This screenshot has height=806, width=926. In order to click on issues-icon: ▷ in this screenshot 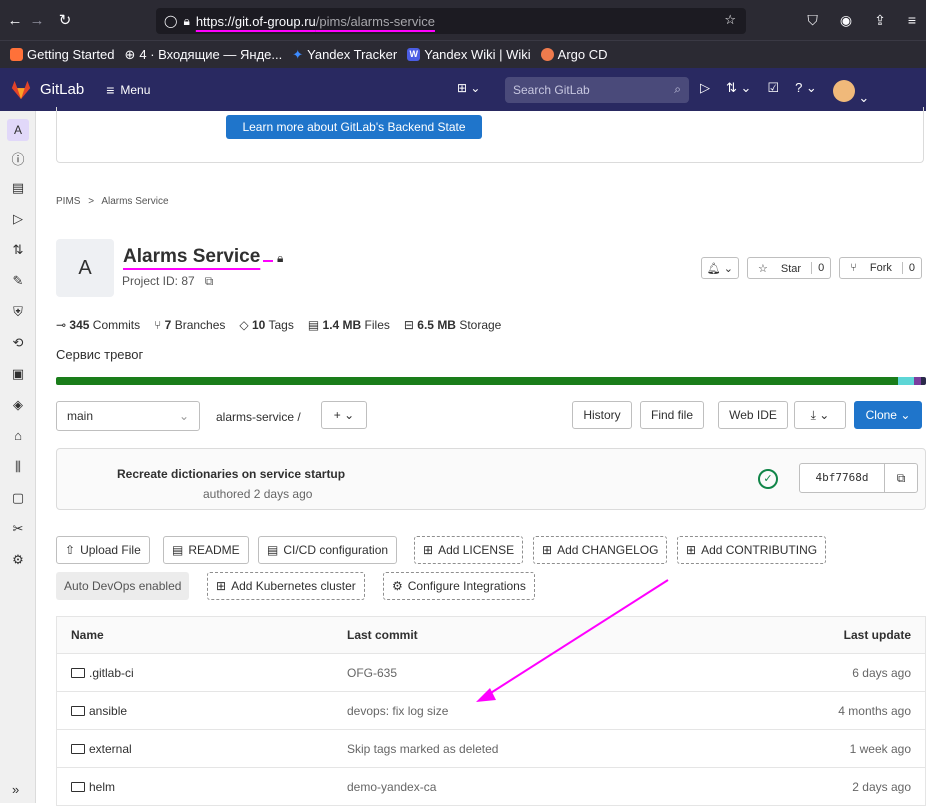, I will do `click(705, 93)`.